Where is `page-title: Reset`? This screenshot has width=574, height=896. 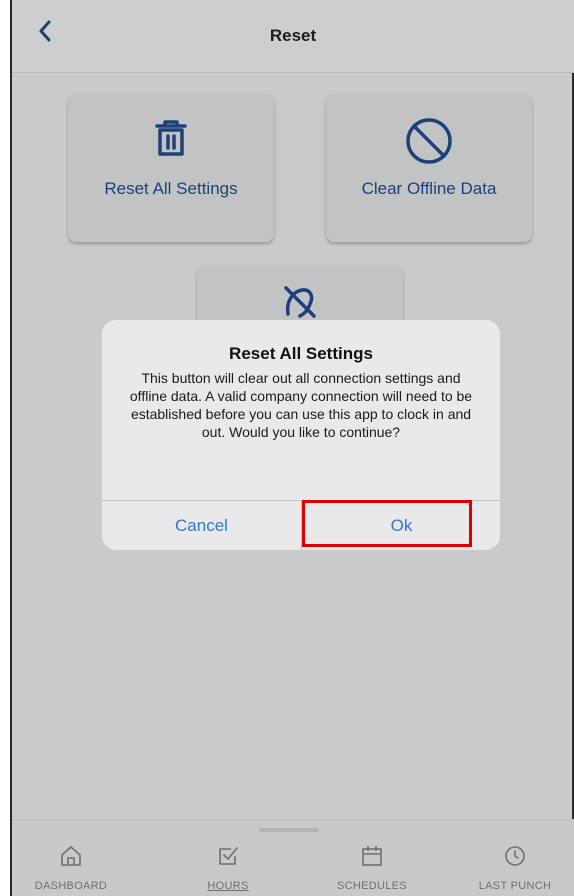
page-title: Reset is located at coordinates (293, 35).